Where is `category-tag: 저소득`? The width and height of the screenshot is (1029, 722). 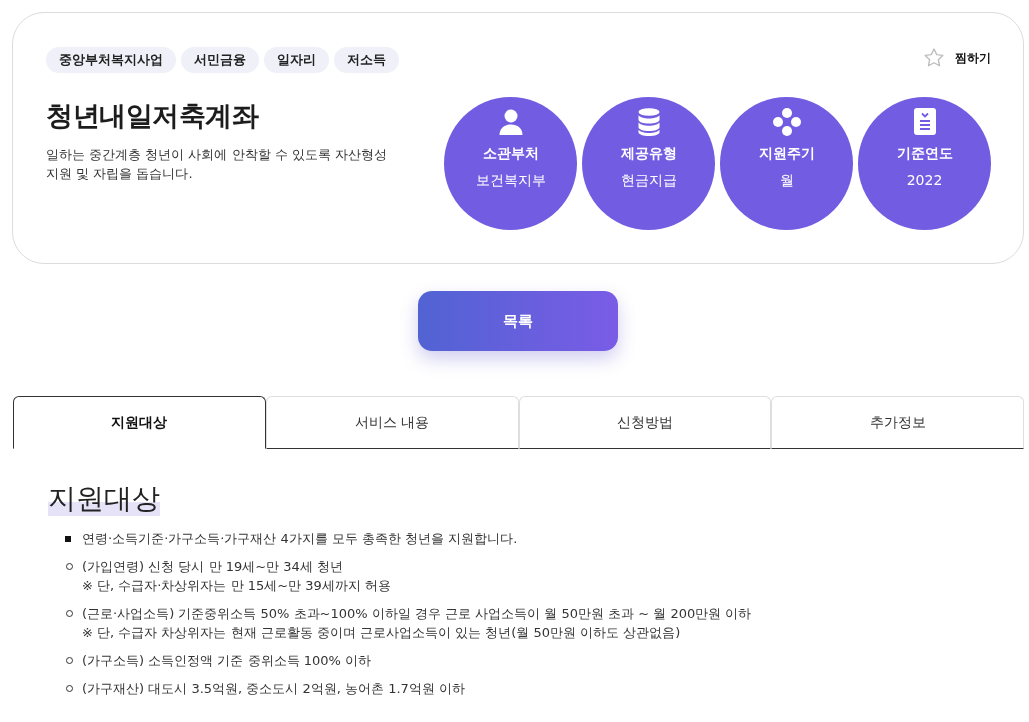
category-tag: 저소득 is located at coordinates (366, 60).